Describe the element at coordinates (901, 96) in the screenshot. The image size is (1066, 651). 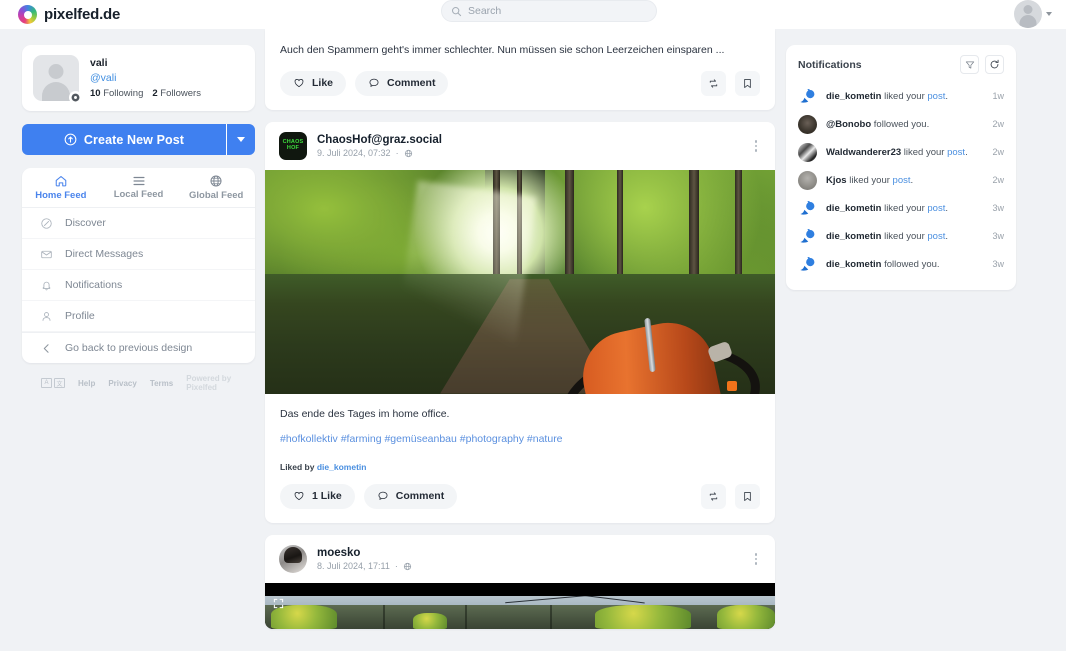
I see `notification-item: die_kometin liked your post. 1w` at that location.